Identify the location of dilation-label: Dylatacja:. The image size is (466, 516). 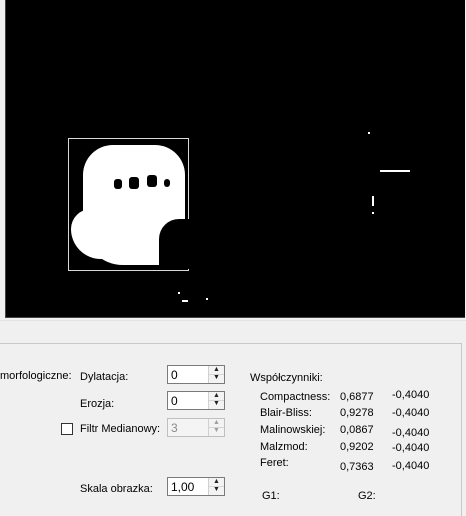
(104, 377).